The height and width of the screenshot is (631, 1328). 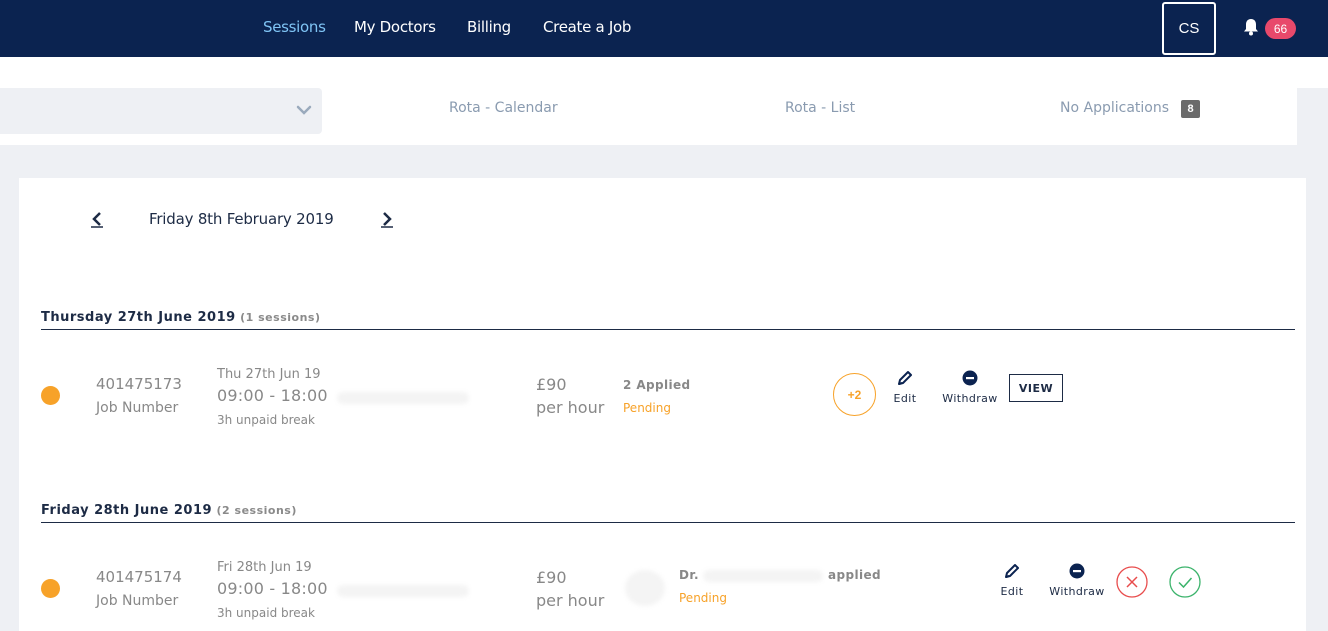 What do you see at coordinates (689, 575) in the screenshot?
I see `doctor-prefix: Dr.` at bounding box center [689, 575].